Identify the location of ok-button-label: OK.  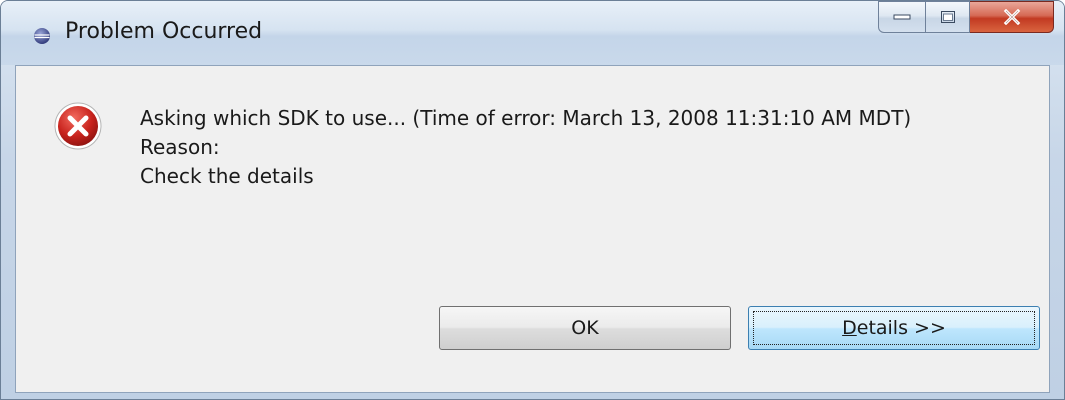
(585, 328).